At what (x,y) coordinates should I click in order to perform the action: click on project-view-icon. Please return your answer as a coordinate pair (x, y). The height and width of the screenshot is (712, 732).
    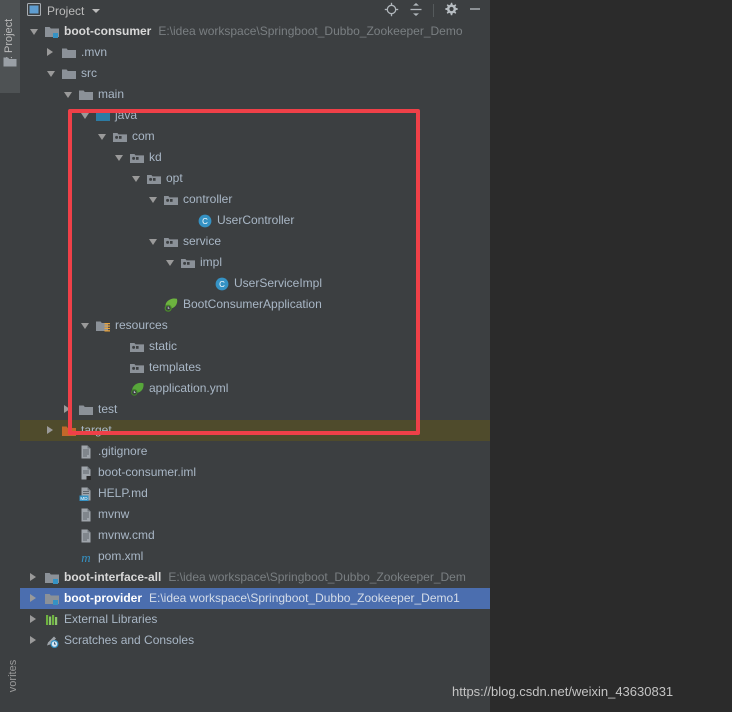
    Looking at the image, I should click on (34, 10).